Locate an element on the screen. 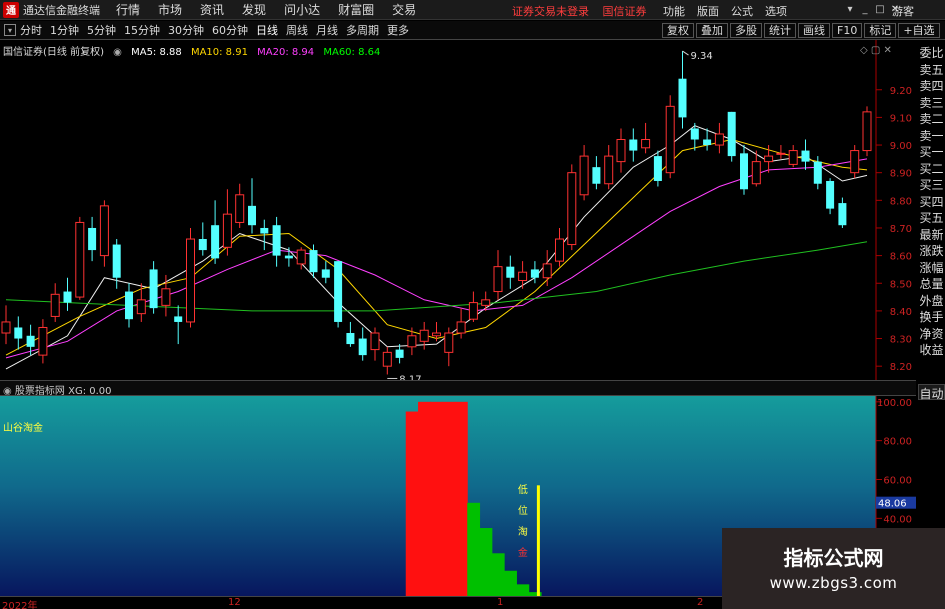  side-tab-8: 买三 is located at coordinates (931, 185).